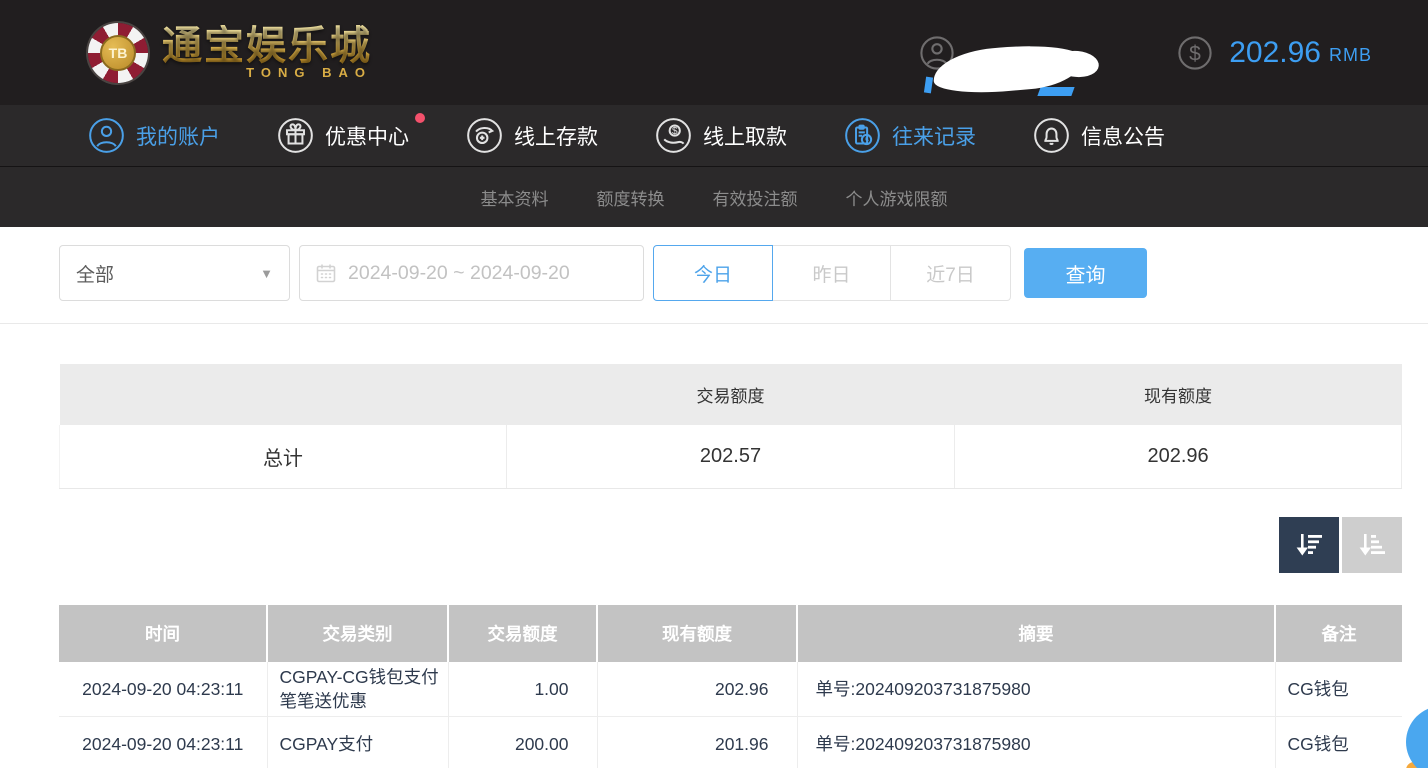  What do you see at coordinates (1338, 633) in the screenshot?
I see `col-header-remarks: 备注` at bounding box center [1338, 633].